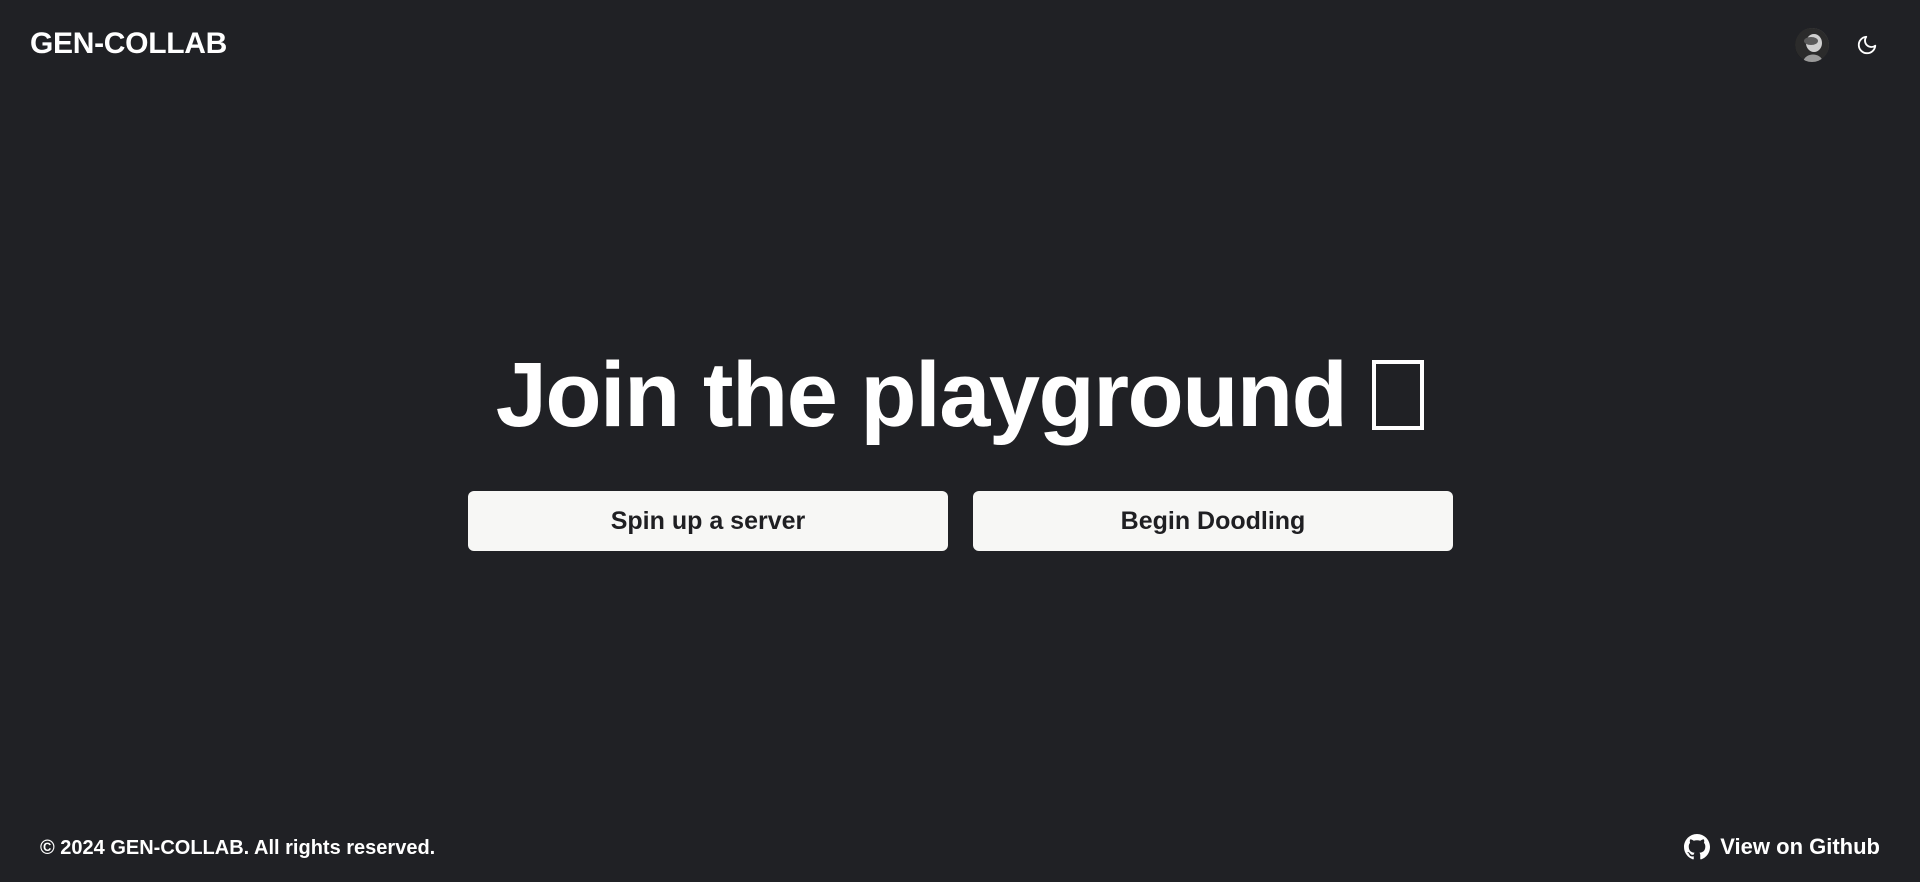 The width and height of the screenshot is (1920, 882). Describe the element at coordinates (1213, 521) in the screenshot. I see `begin-doodling-button: Begin Doodling` at that location.